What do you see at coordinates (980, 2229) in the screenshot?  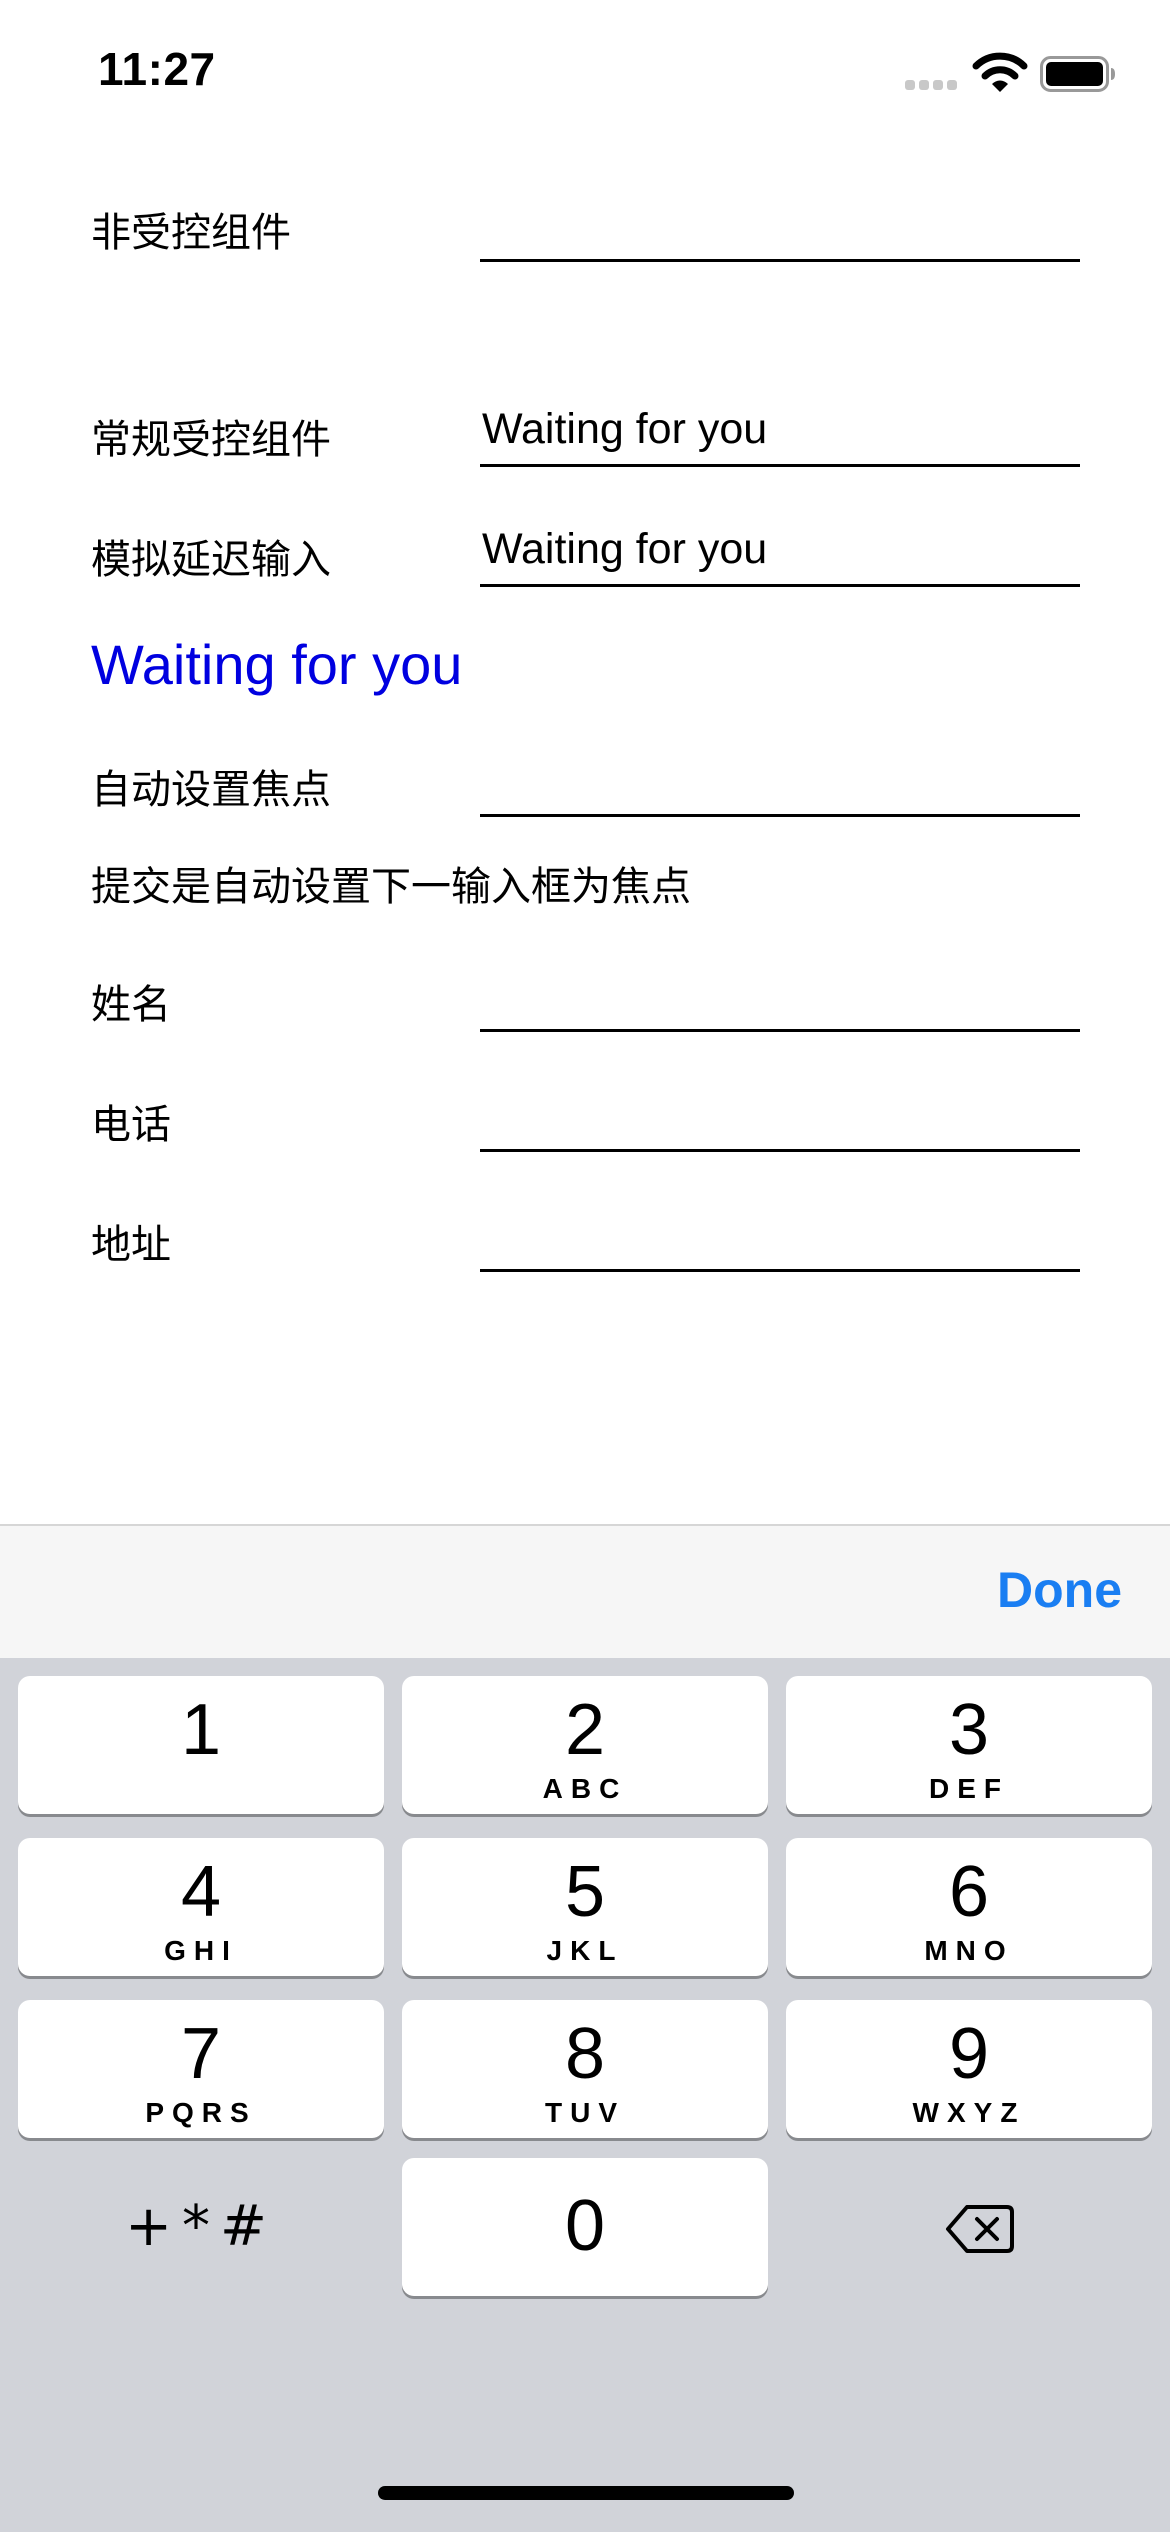 I see `backspace-icon` at bounding box center [980, 2229].